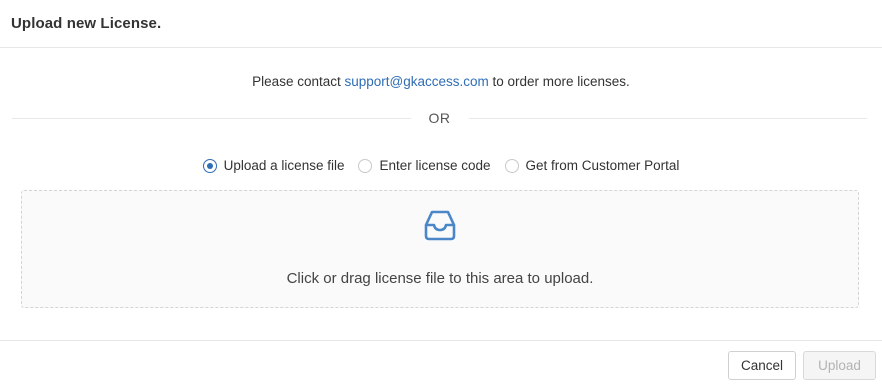 The width and height of the screenshot is (882, 385). Describe the element at coordinates (86, 23) in the screenshot. I see `dialog-title: Upload new License.` at that location.